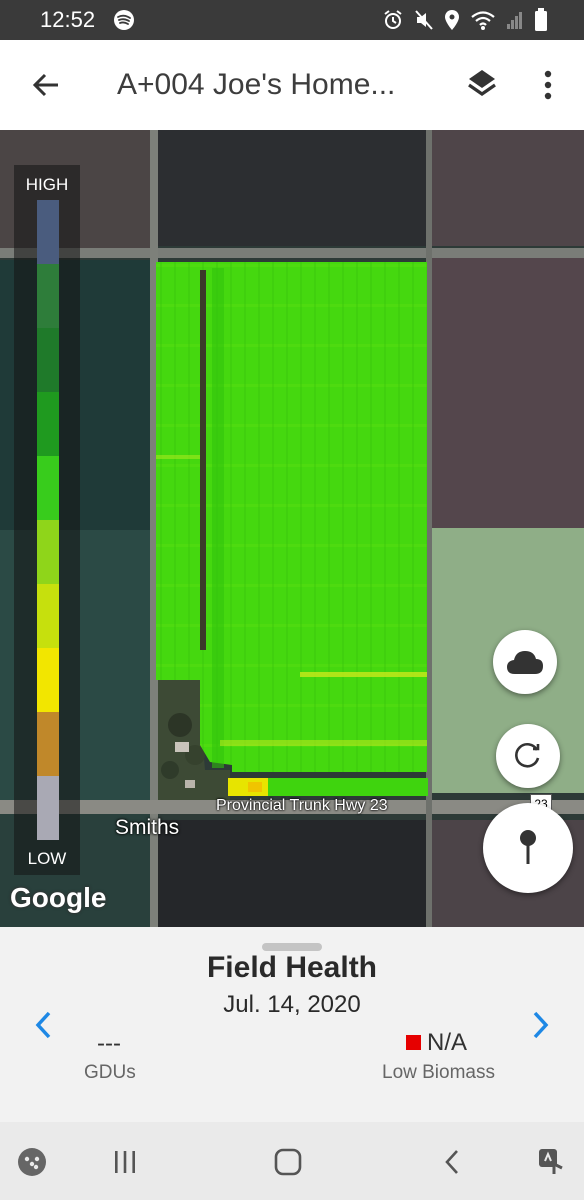 This screenshot has height=1200, width=584. What do you see at coordinates (413, 1042) in the screenshot?
I see `biomass-status-indicator` at bounding box center [413, 1042].